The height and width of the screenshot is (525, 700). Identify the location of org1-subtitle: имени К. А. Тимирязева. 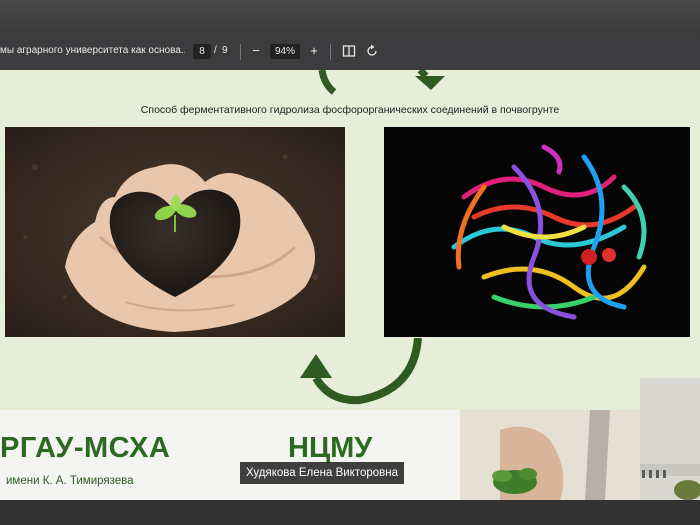
(70, 481).